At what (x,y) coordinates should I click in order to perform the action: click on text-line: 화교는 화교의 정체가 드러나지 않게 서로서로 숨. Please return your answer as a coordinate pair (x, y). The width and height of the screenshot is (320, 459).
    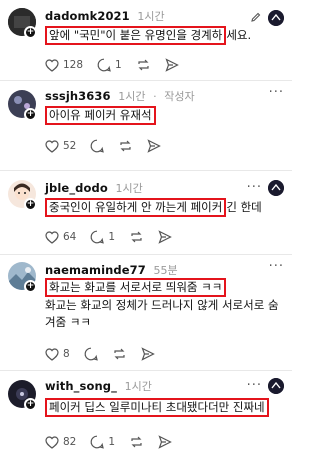
    Looking at the image, I should click on (162, 305).